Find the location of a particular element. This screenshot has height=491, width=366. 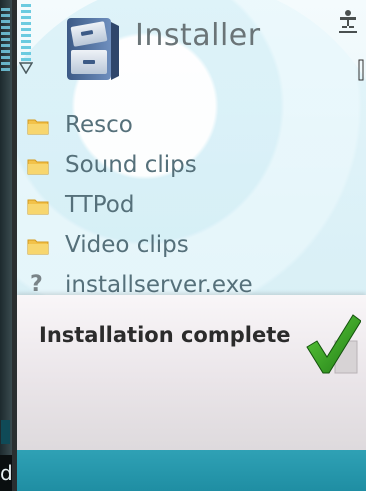

list-item-video-clips: Video clips is located at coordinates (191, 246).